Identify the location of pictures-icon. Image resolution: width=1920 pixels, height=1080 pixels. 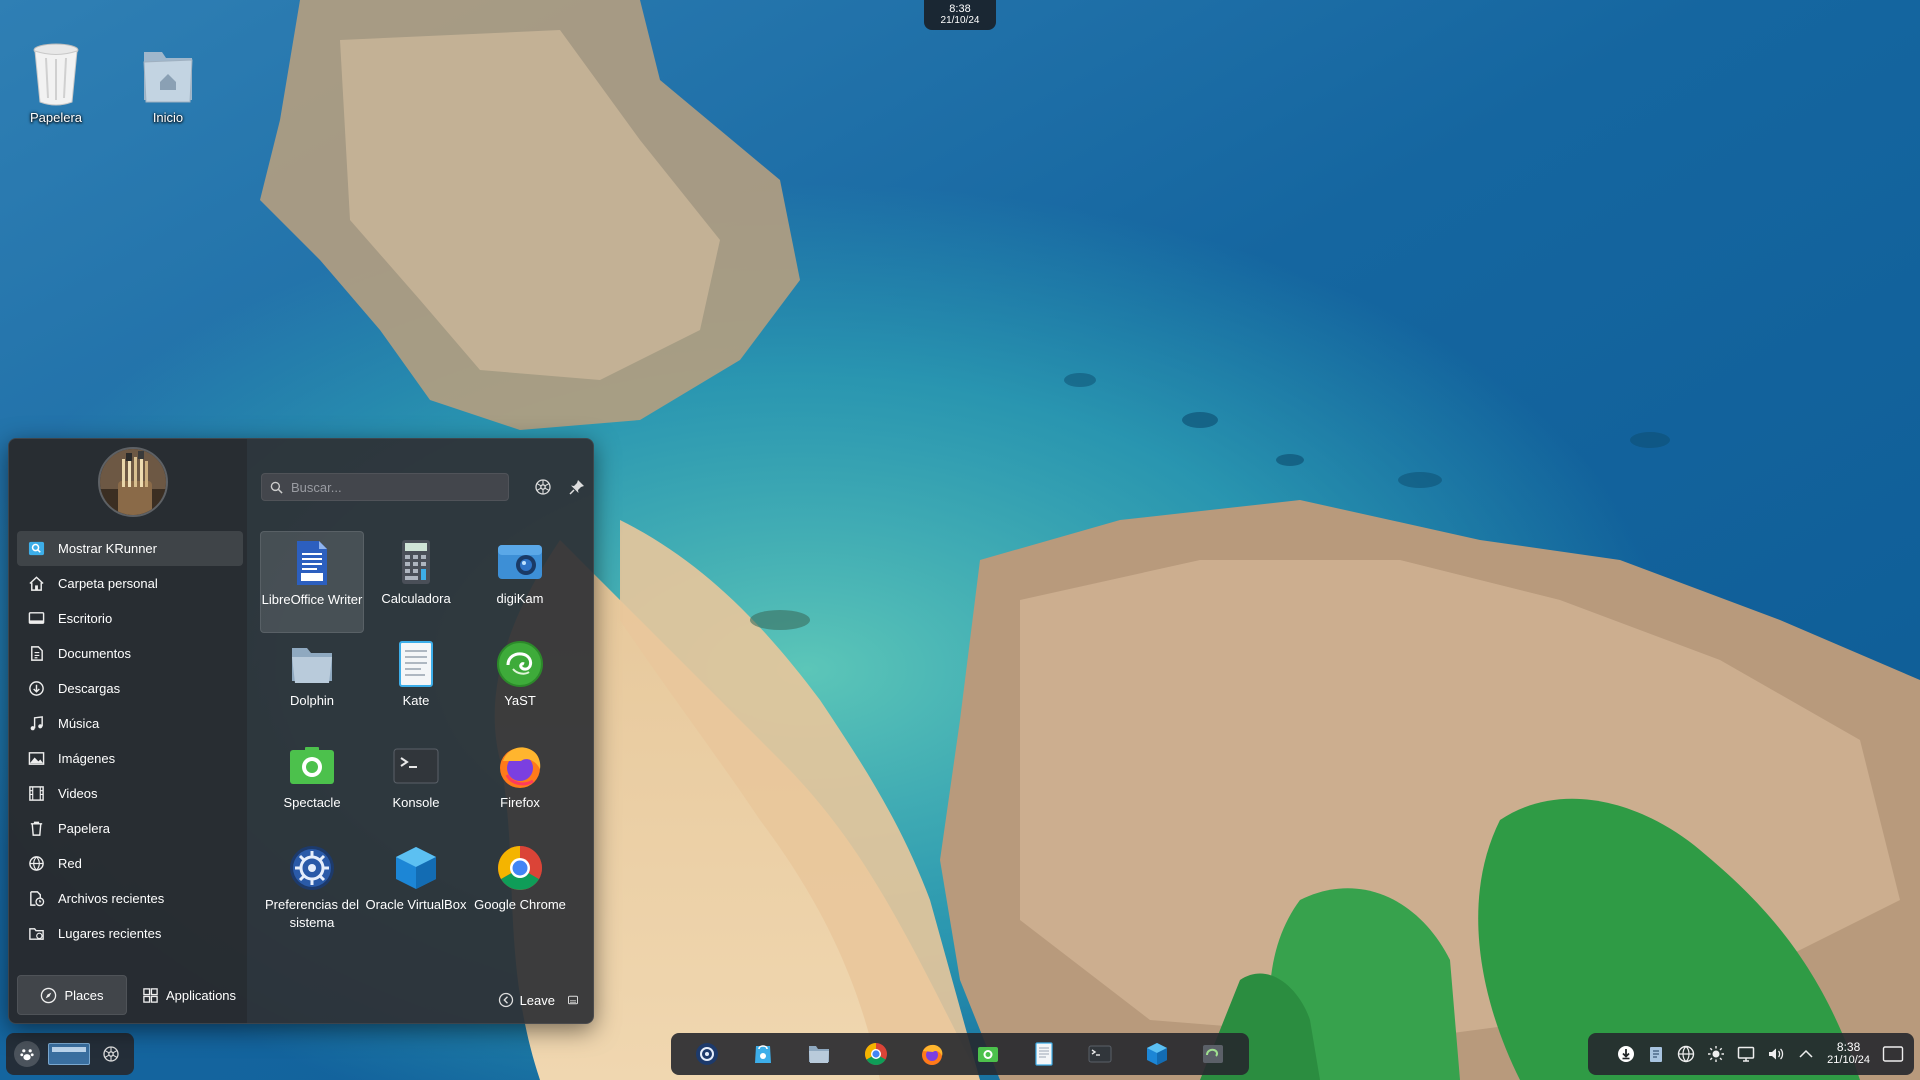
(36, 759).